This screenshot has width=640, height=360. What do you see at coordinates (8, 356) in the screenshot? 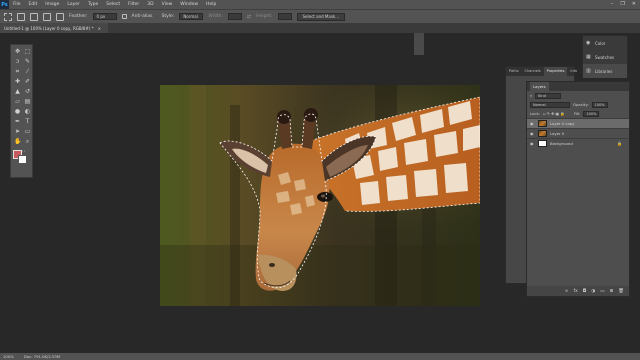
I see `zoom-level: 100%` at bounding box center [8, 356].